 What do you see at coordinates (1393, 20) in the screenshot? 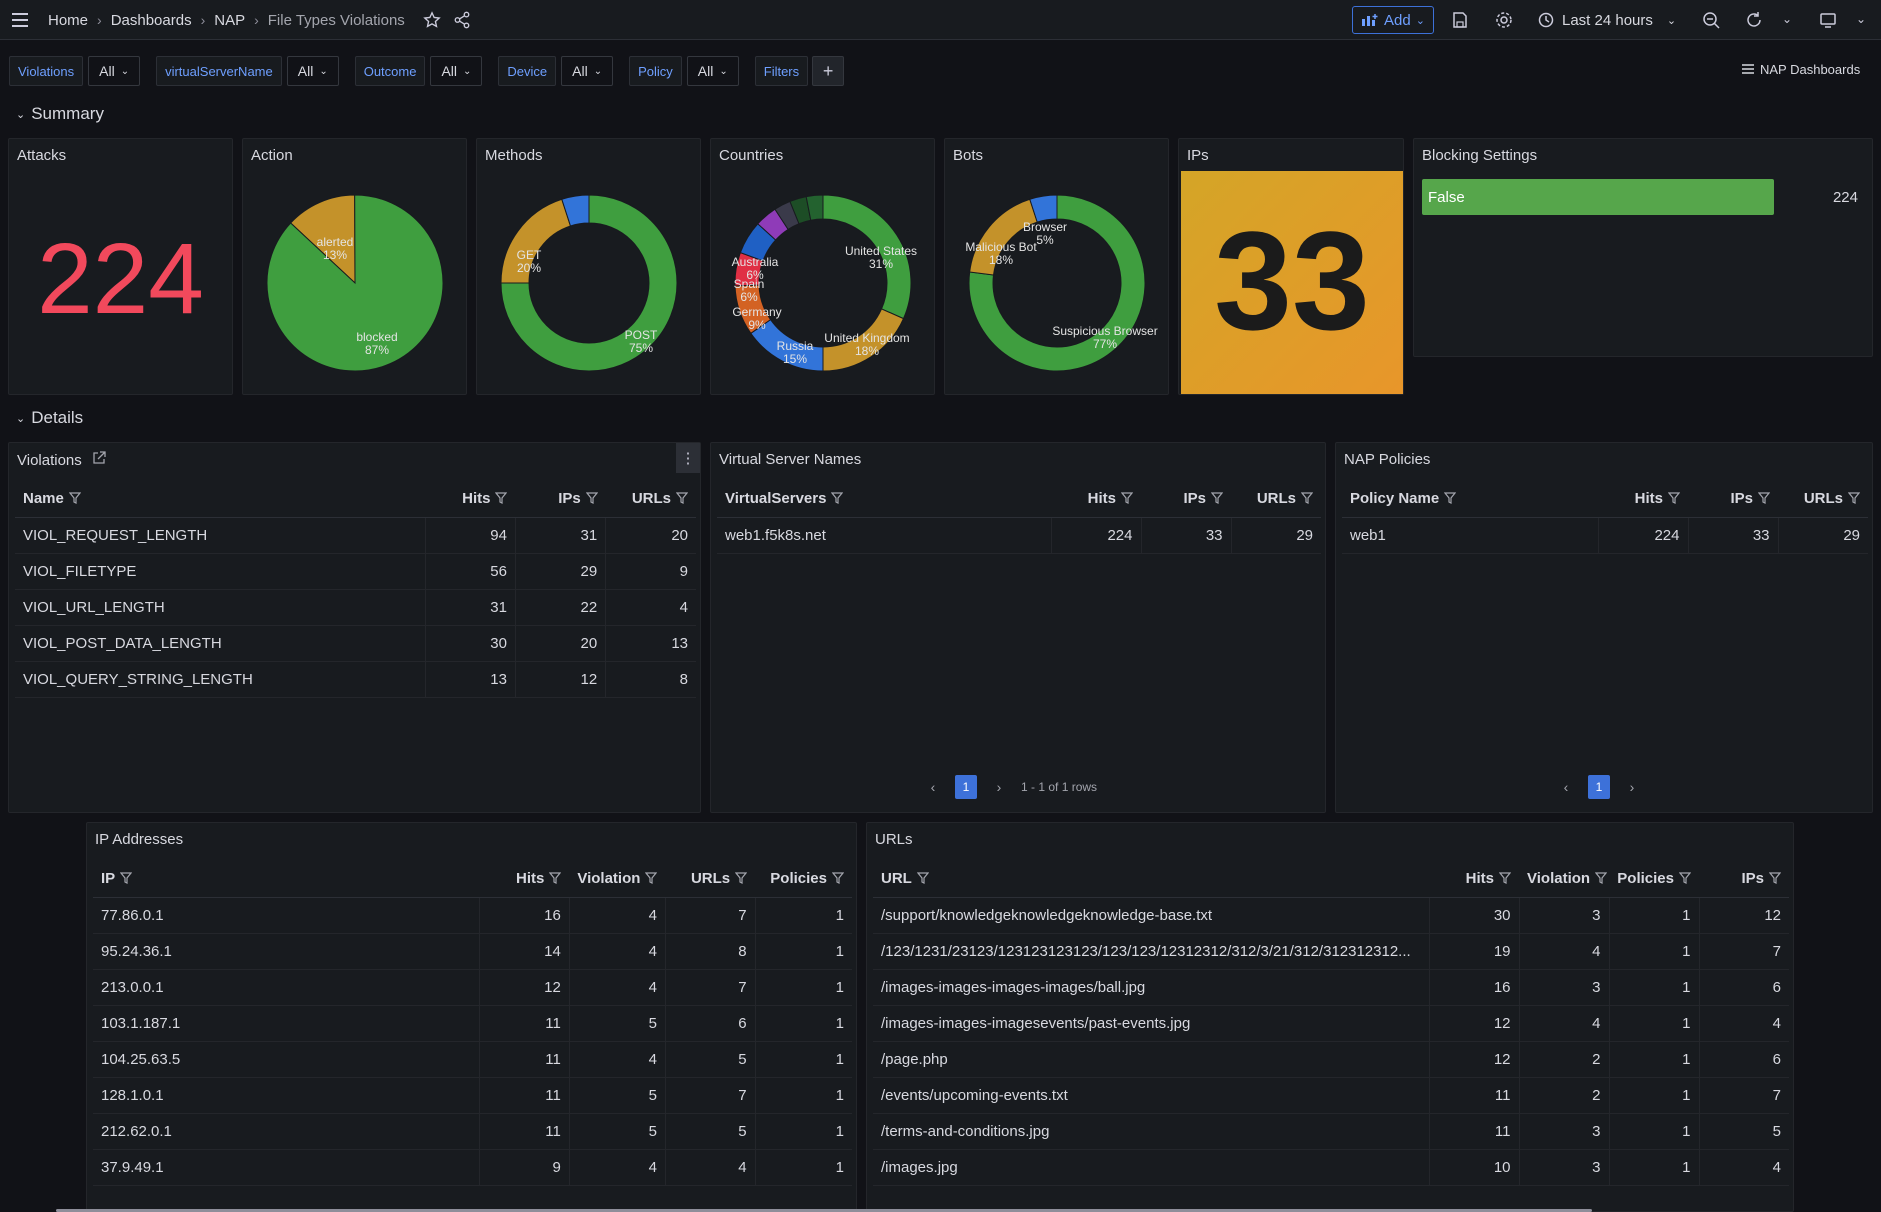
I see `add-button: Add ⌄` at bounding box center [1393, 20].